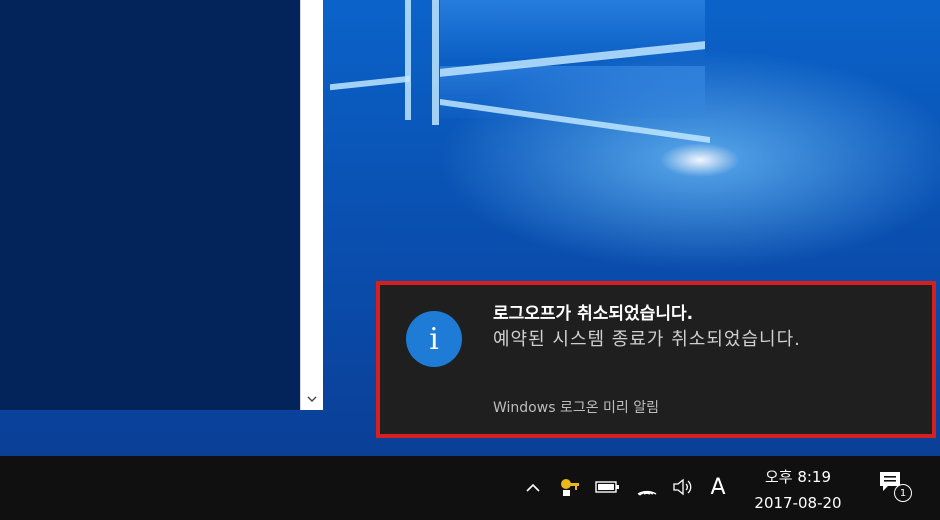 The image size is (940, 520). I want to click on volume-icon, so click(683, 487).